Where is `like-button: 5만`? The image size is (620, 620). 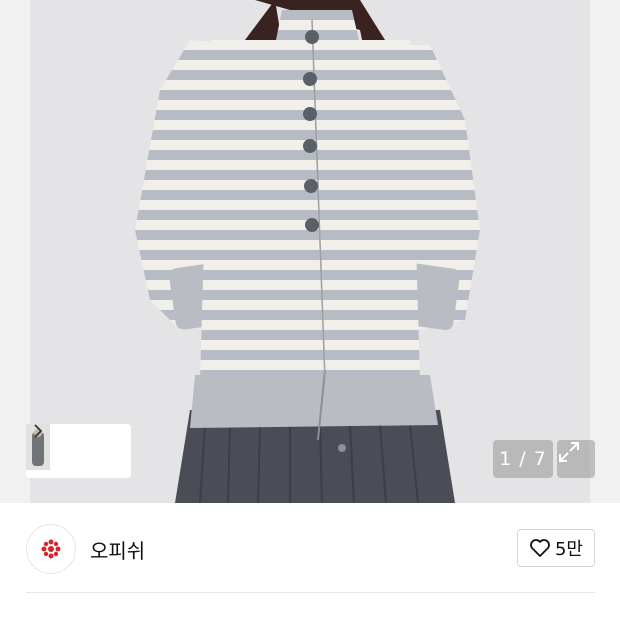
like-button: 5만 is located at coordinates (556, 548).